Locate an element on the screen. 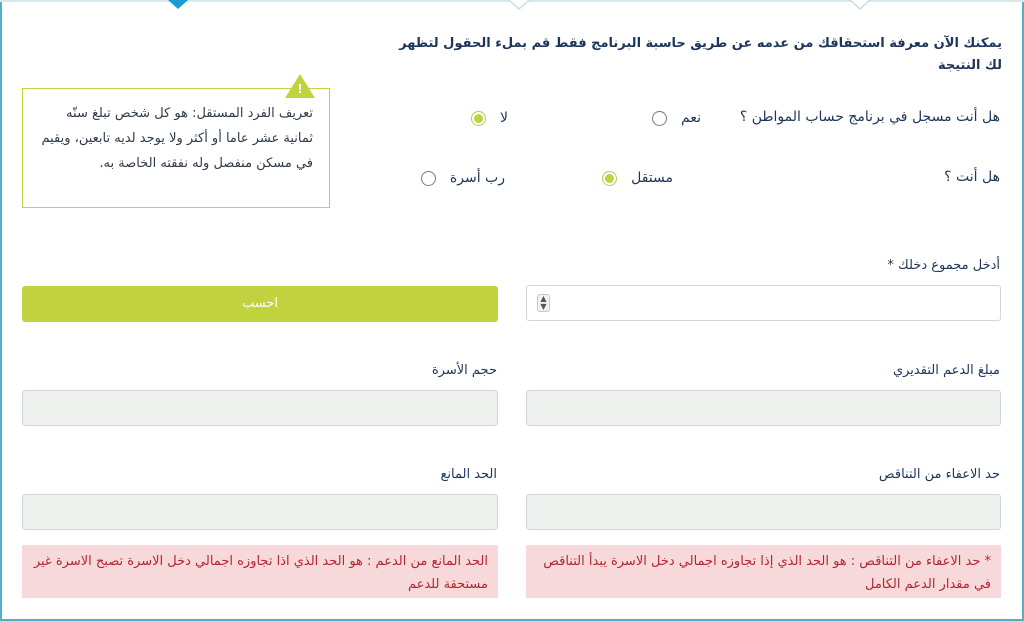 The image size is (1024, 621). registered-yes-radio is located at coordinates (660, 118).